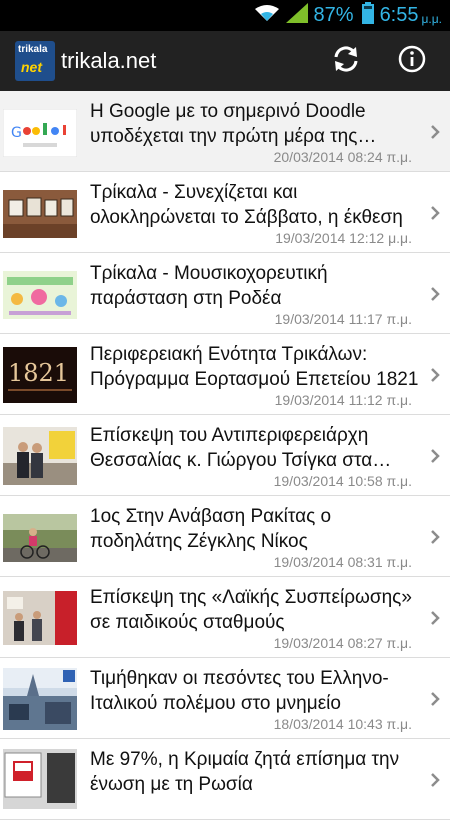 This screenshot has height=820, width=450. I want to click on app-title: trikala.net, so click(109, 60).